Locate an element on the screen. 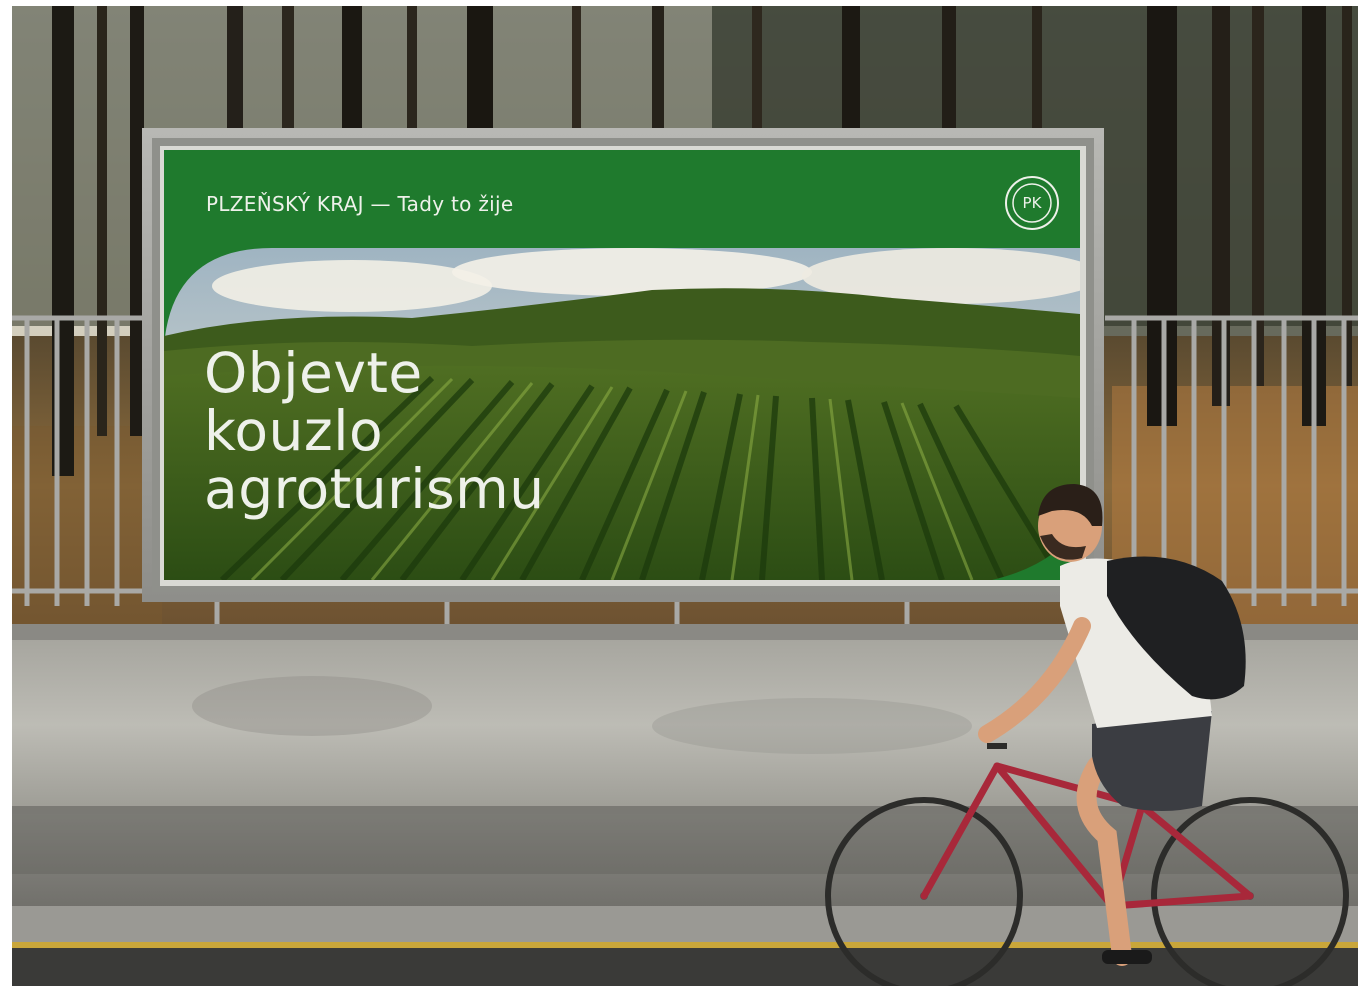 This screenshot has height=991, width=1364. headline-line-3: agroturismu is located at coordinates (374, 489).